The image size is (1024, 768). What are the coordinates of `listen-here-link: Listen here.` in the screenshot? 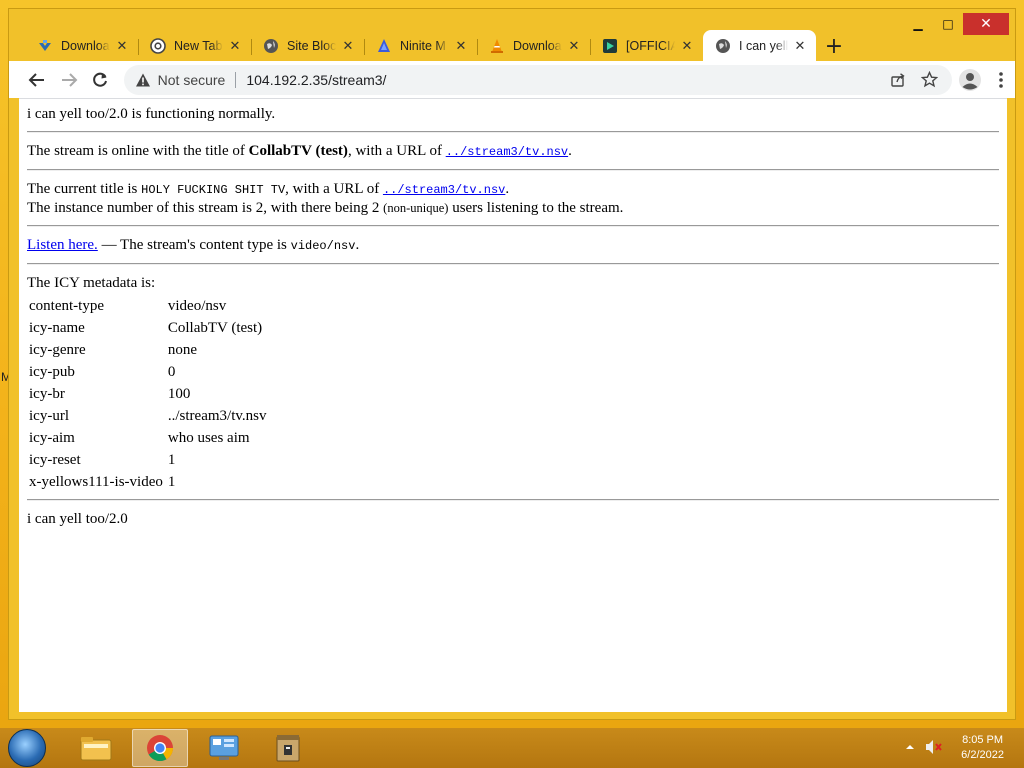 It's located at (62, 245).